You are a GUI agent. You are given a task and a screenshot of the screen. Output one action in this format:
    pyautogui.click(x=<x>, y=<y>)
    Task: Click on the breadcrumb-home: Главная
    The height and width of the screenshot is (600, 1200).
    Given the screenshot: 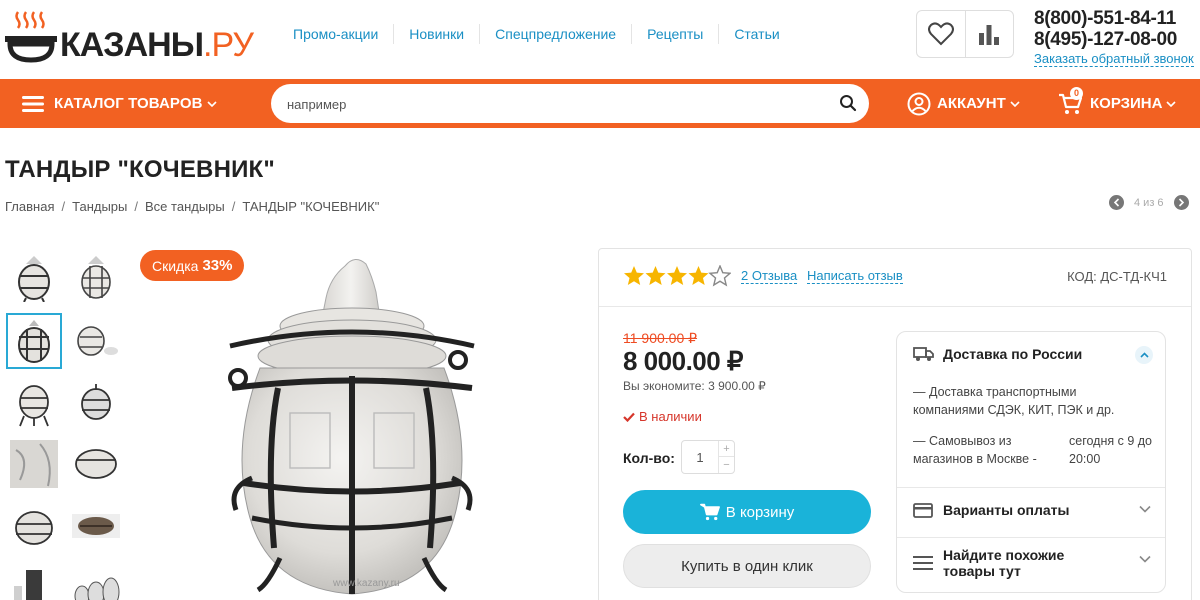 What is the action you would take?
    pyautogui.click(x=29, y=206)
    